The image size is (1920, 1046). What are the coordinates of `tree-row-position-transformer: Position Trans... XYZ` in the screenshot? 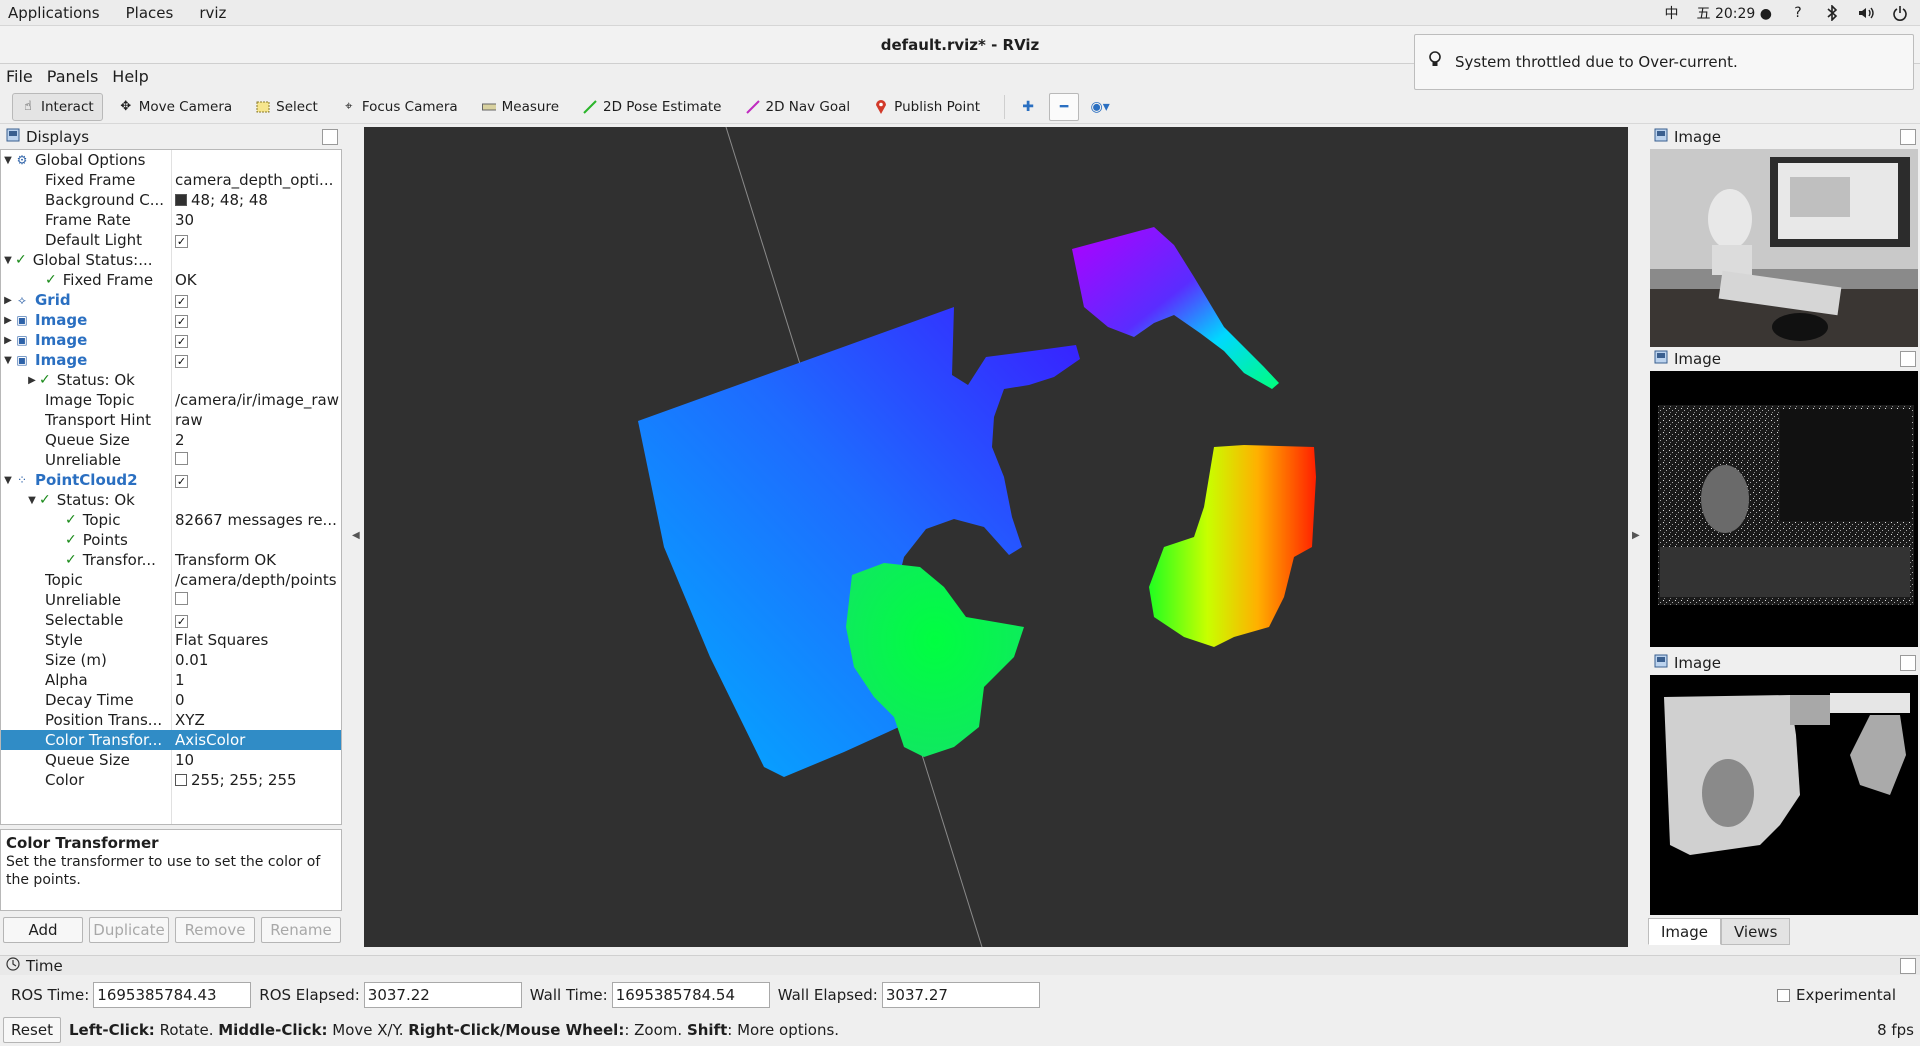 It's located at (171, 720).